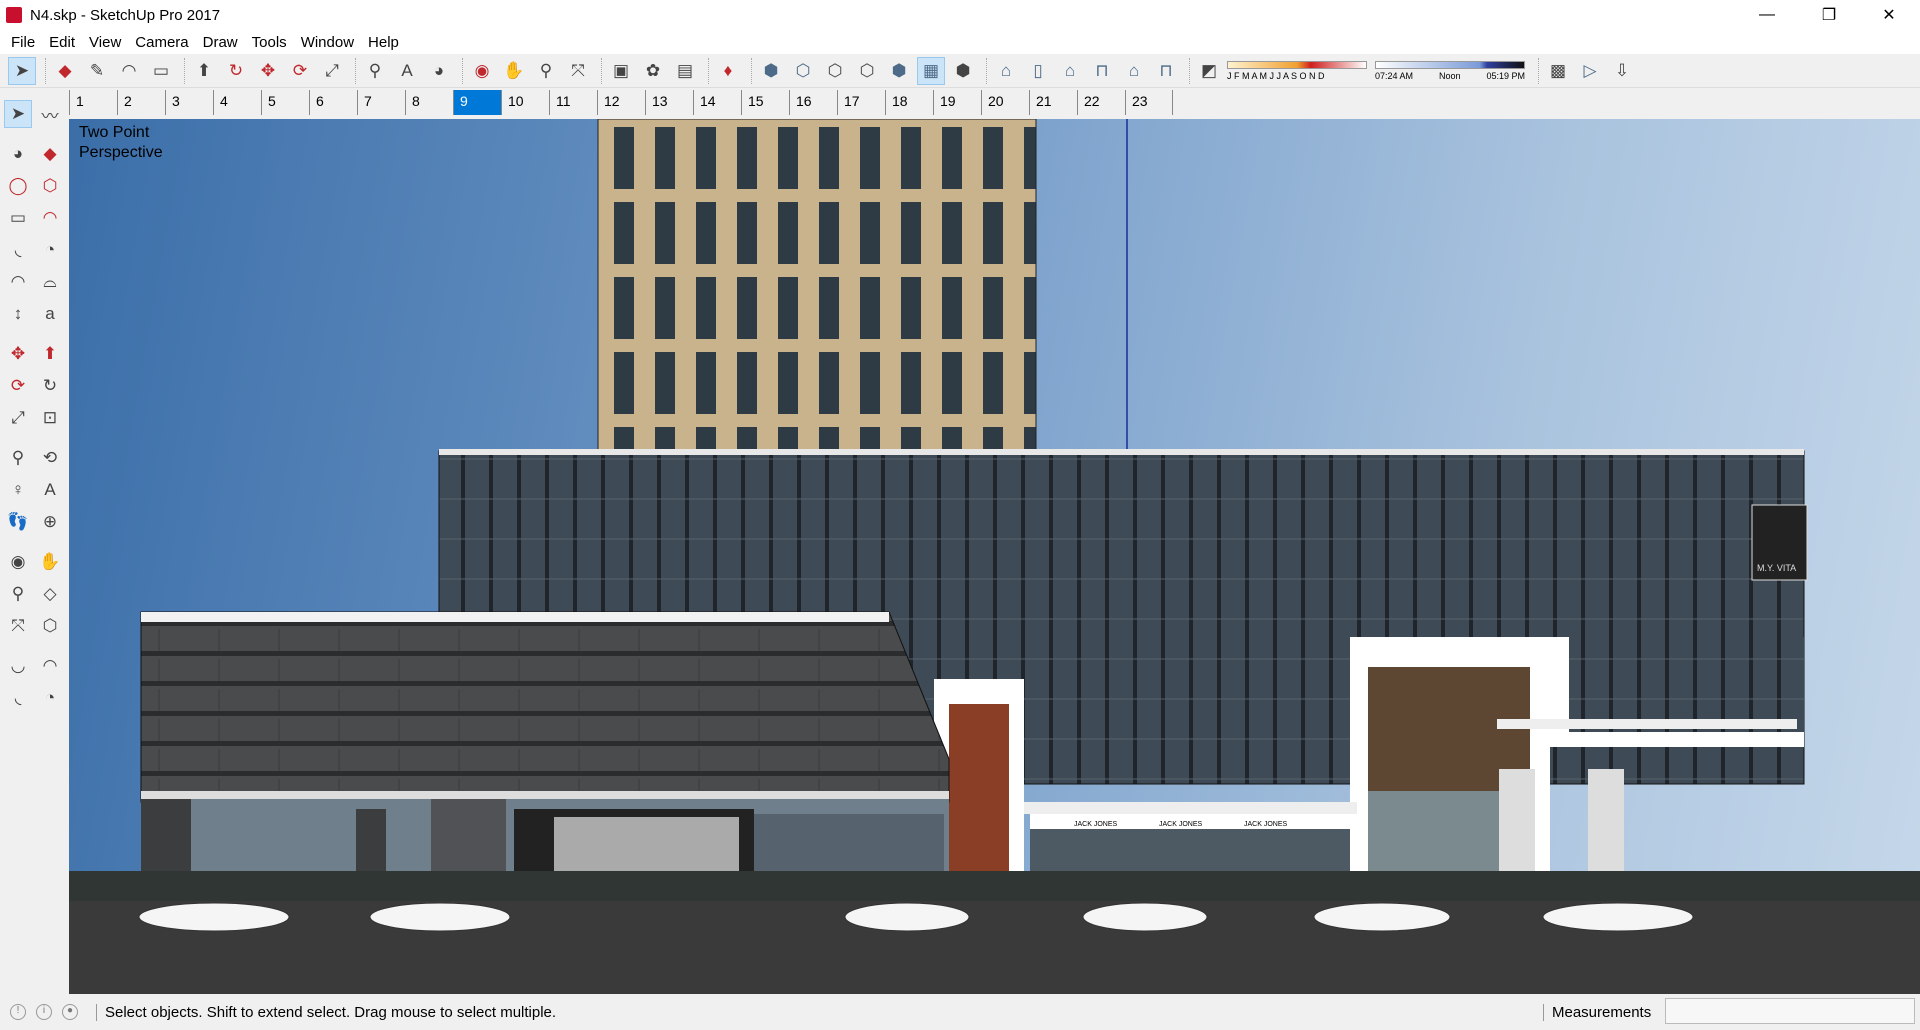 The height and width of the screenshot is (1030, 1920). What do you see at coordinates (285, 102) in the screenshot?
I see `scene-tab-5: 5` at bounding box center [285, 102].